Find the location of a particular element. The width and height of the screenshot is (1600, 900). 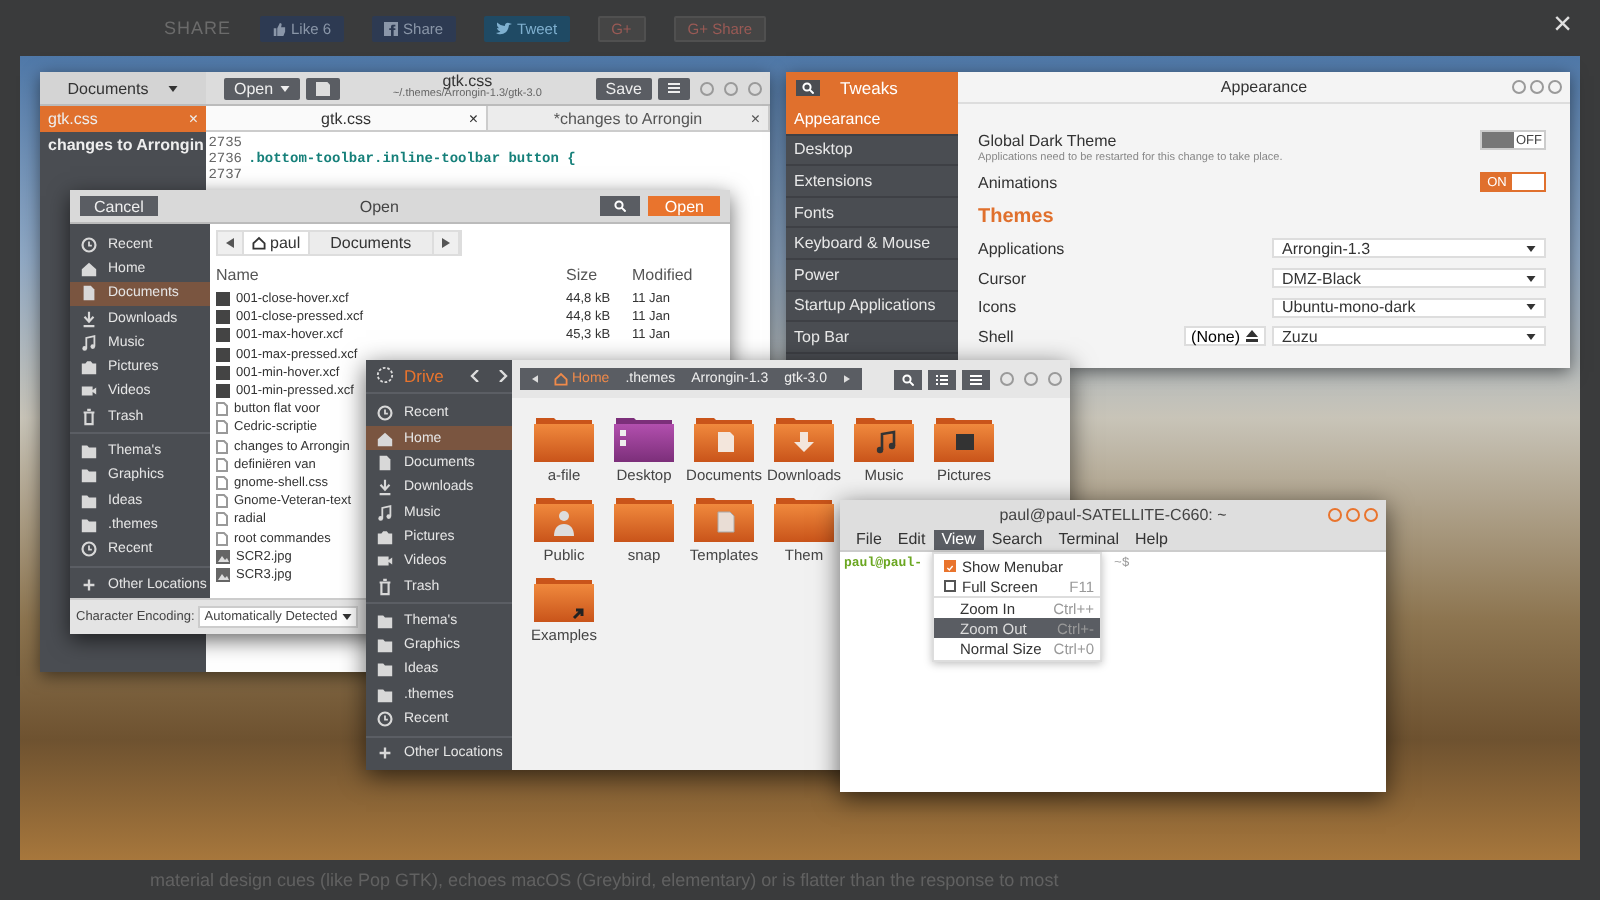

dropdown: Zuzu is located at coordinates (1409, 336).